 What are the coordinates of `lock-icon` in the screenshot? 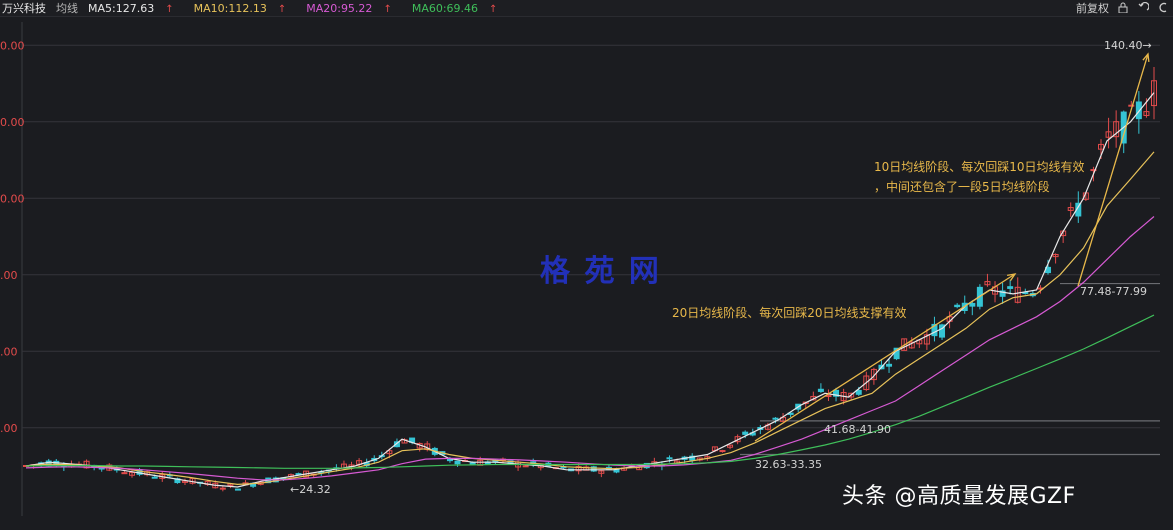 It's located at (1123, 8).